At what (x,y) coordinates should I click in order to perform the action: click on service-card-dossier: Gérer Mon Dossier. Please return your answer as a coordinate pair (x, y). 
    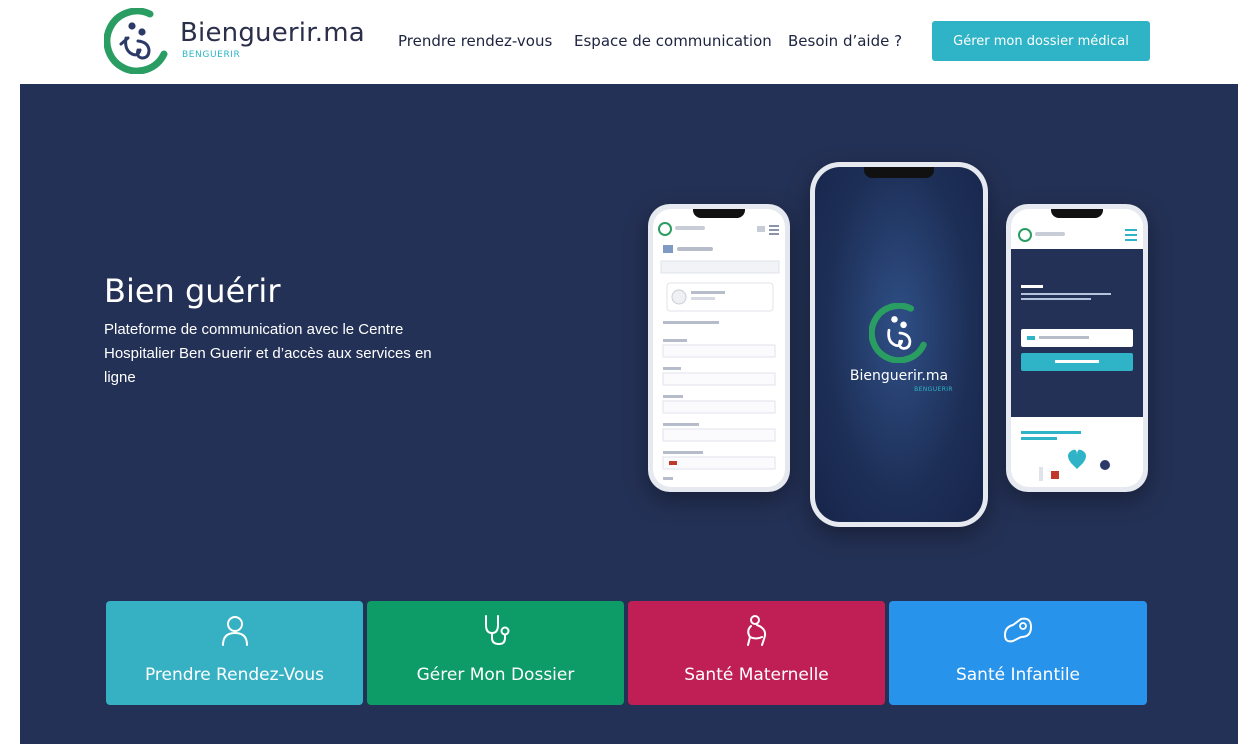
    Looking at the image, I should click on (495, 653).